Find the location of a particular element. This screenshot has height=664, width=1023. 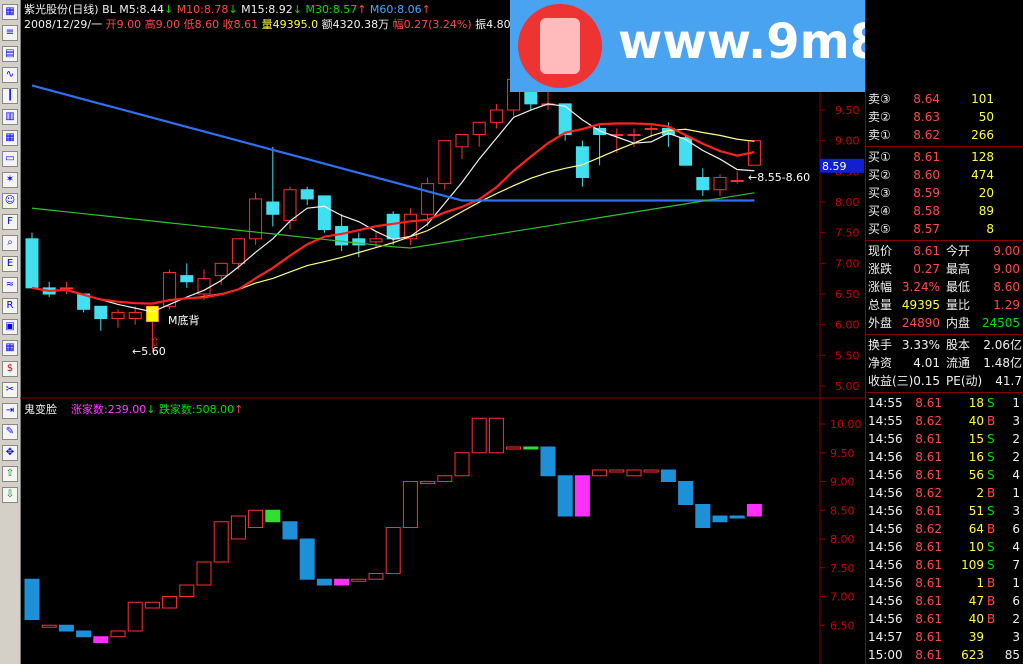

star-icon: ✶ is located at coordinates (10, 180).